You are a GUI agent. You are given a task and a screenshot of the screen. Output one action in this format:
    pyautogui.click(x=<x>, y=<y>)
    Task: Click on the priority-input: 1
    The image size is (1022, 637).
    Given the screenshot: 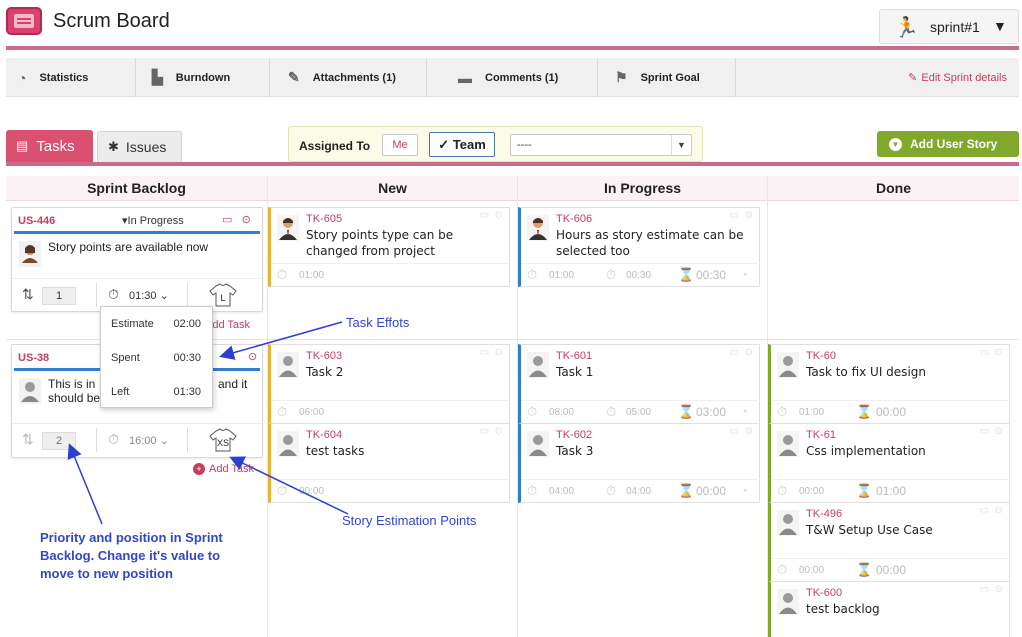 What is the action you would take?
    pyautogui.click(x=59, y=296)
    